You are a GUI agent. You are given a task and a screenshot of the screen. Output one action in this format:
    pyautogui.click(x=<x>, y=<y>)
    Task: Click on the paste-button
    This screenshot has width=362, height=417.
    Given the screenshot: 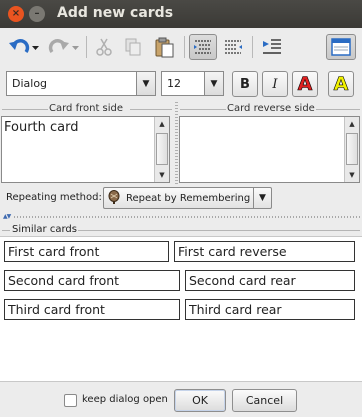 What is the action you would take?
    pyautogui.click(x=164, y=47)
    